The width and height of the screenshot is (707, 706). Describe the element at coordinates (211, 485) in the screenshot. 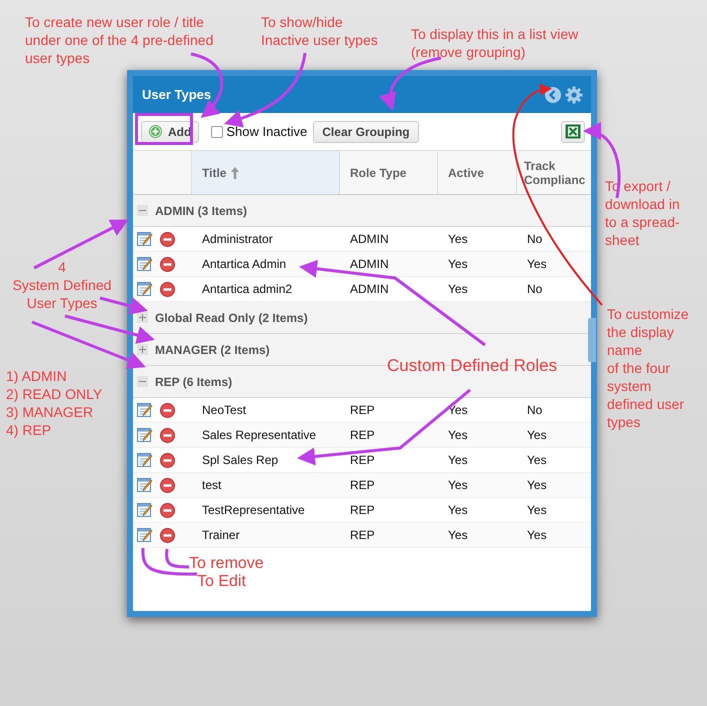

I see `table-cell-text: test` at that location.